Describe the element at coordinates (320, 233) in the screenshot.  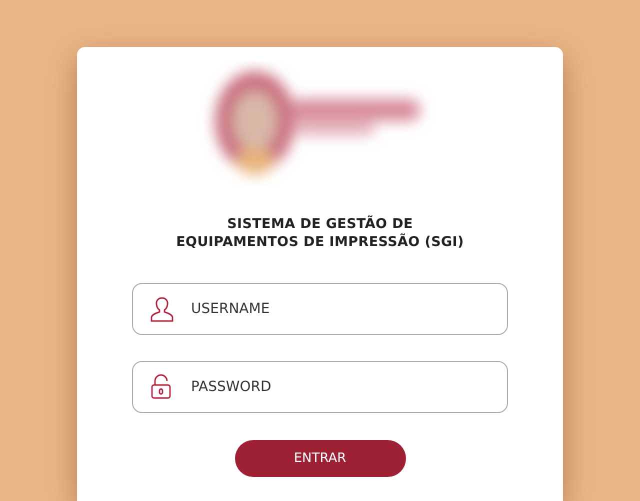
I see `app-title: SISTEMA DE GESTÃO DE EQUIPAMENTOS DE IMPRESSÃO (SGI)` at that location.